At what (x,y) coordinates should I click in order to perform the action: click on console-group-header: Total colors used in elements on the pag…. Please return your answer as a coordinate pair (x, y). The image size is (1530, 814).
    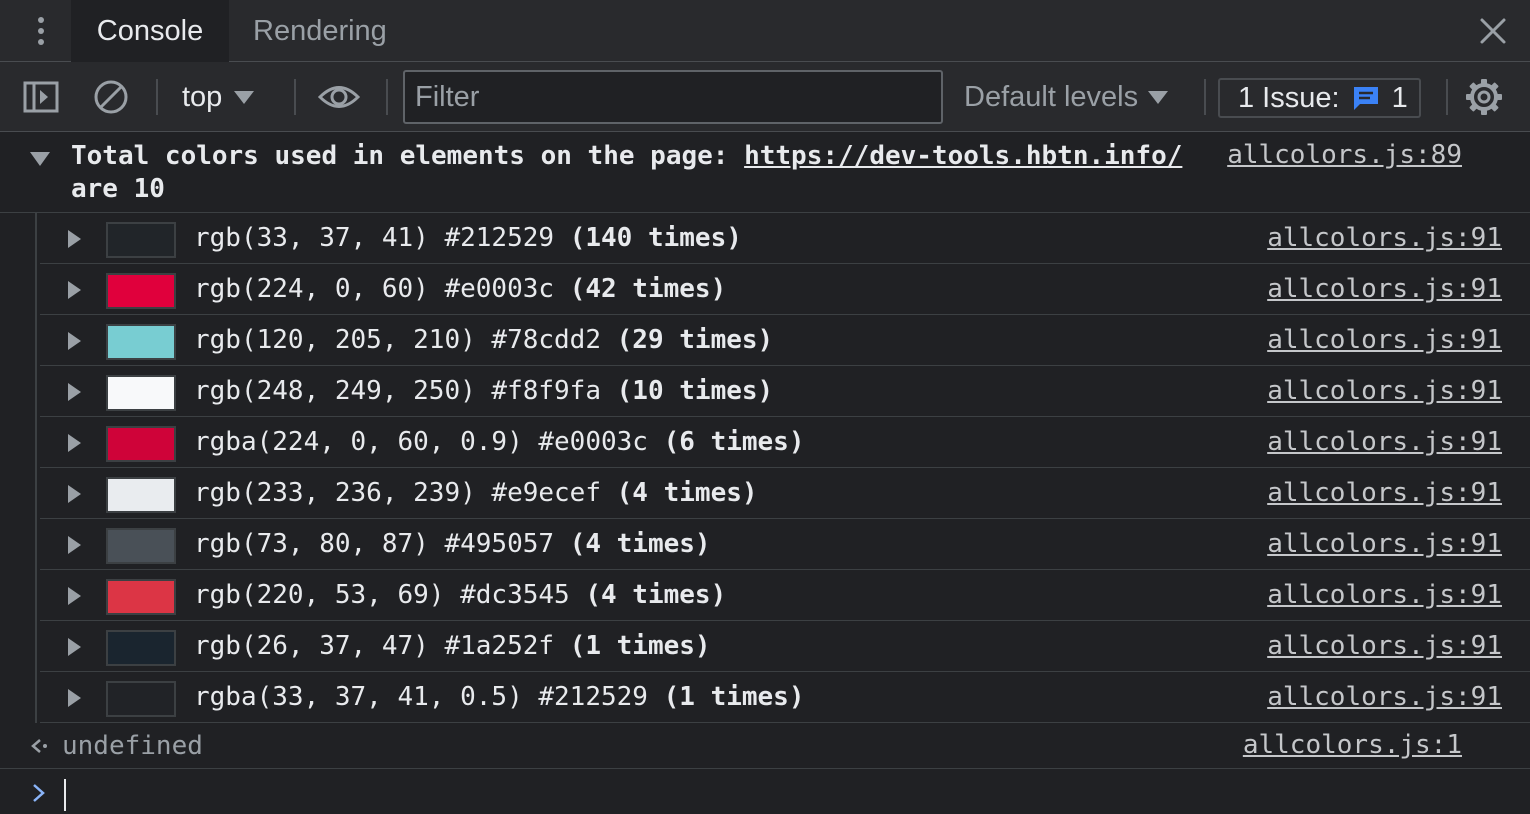
    Looking at the image, I should click on (765, 172).